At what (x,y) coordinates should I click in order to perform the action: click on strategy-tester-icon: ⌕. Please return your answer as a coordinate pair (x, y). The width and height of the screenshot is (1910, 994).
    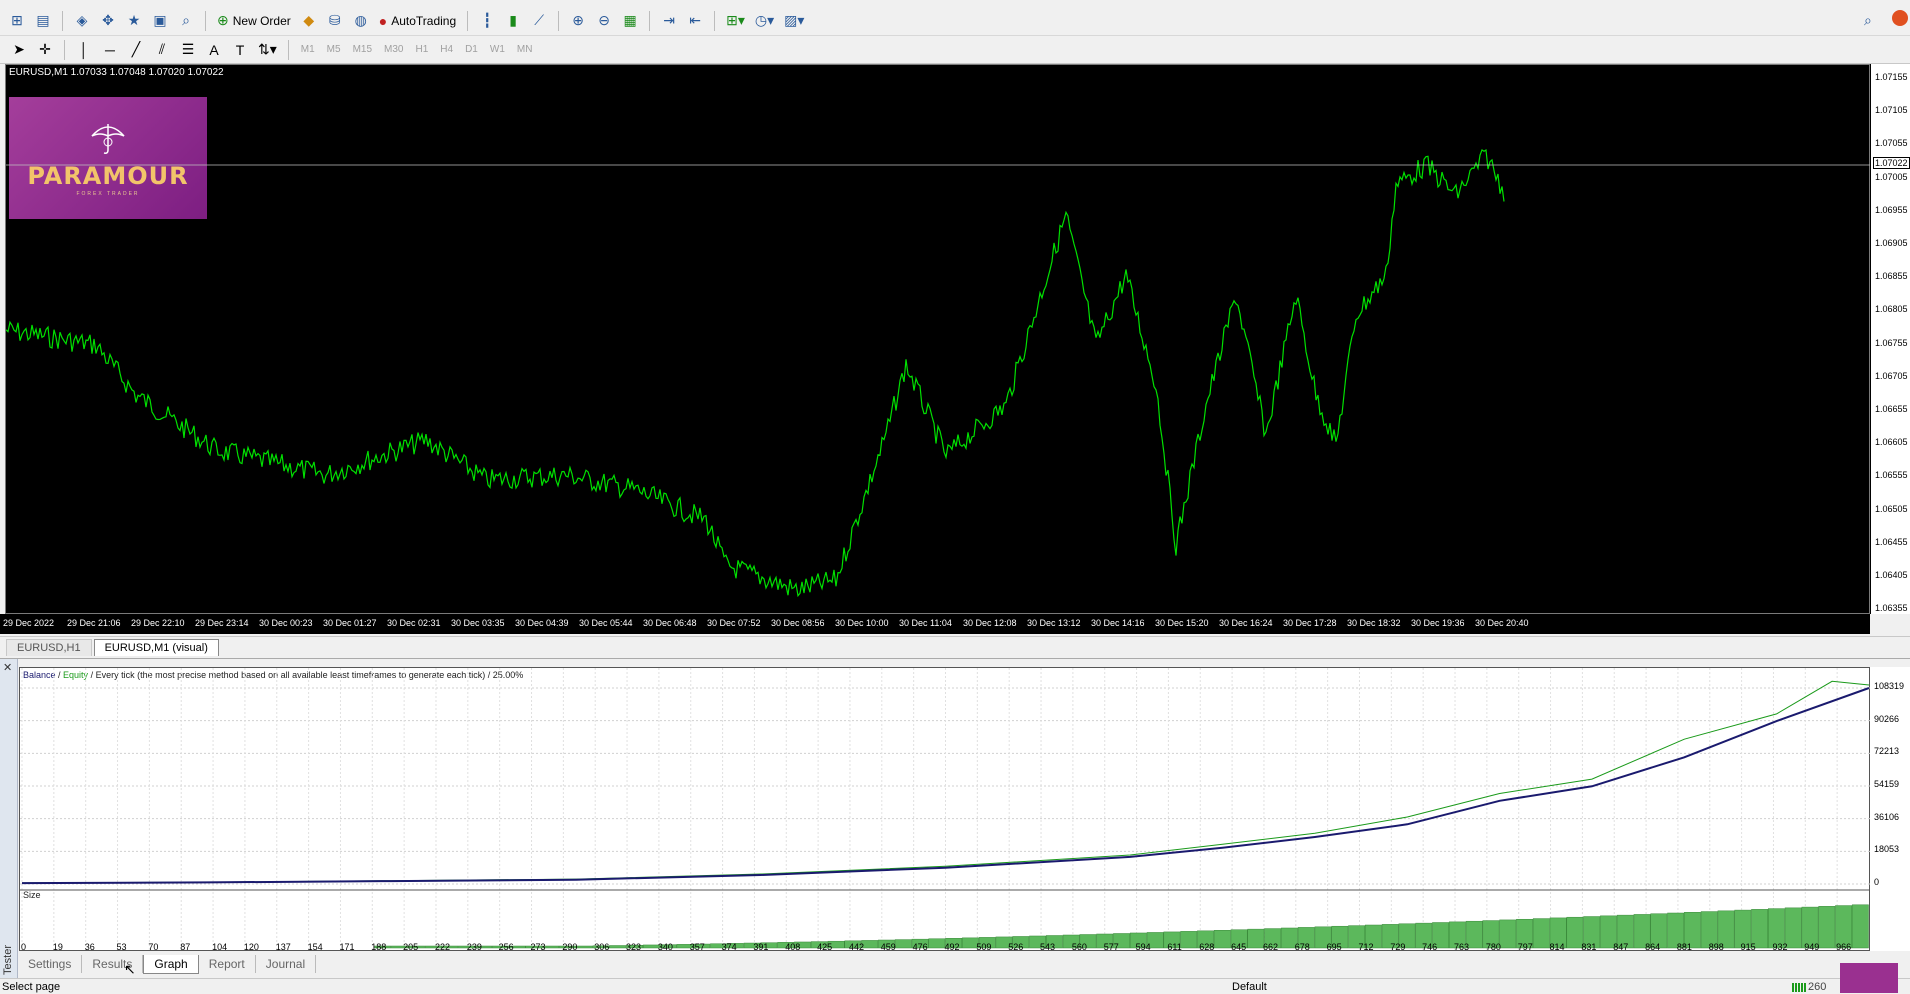
    Looking at the image, I should click on (186, 21).